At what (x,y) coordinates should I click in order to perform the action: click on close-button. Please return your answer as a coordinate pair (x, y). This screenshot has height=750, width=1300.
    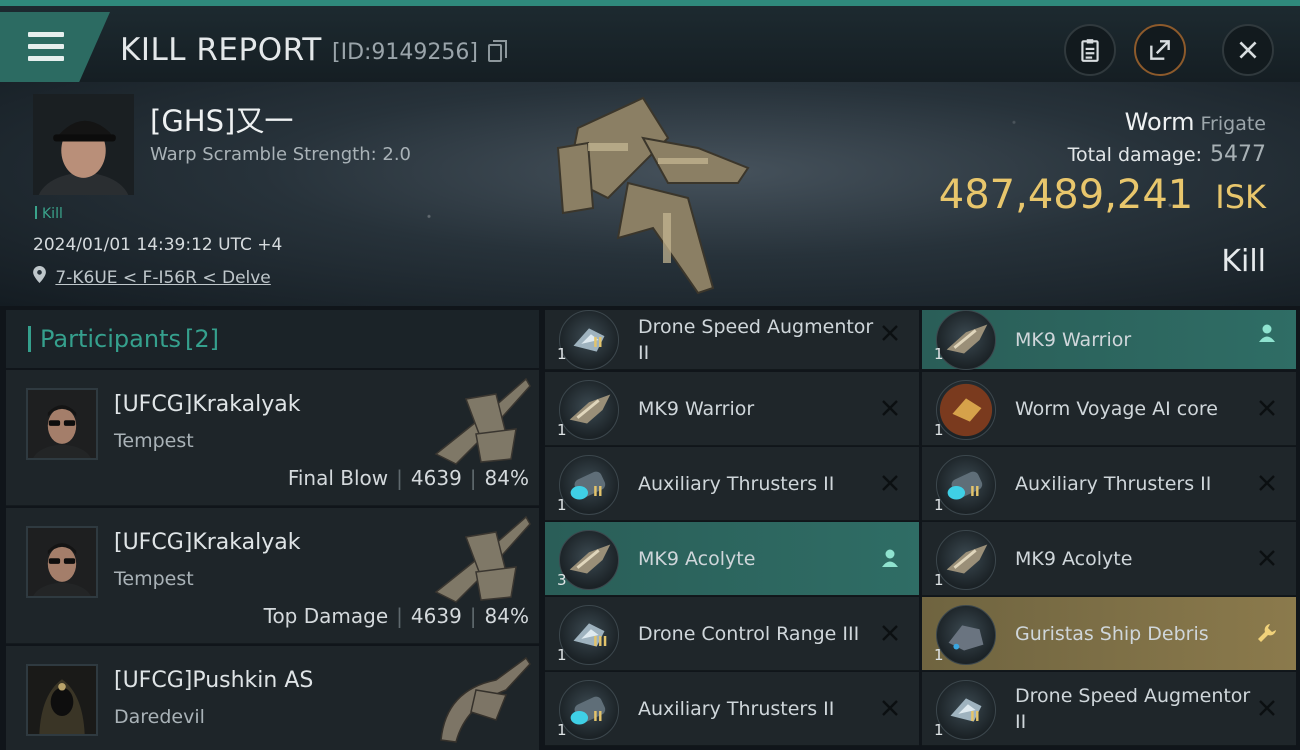
    Looking at the image, I should click on (1248, 50).